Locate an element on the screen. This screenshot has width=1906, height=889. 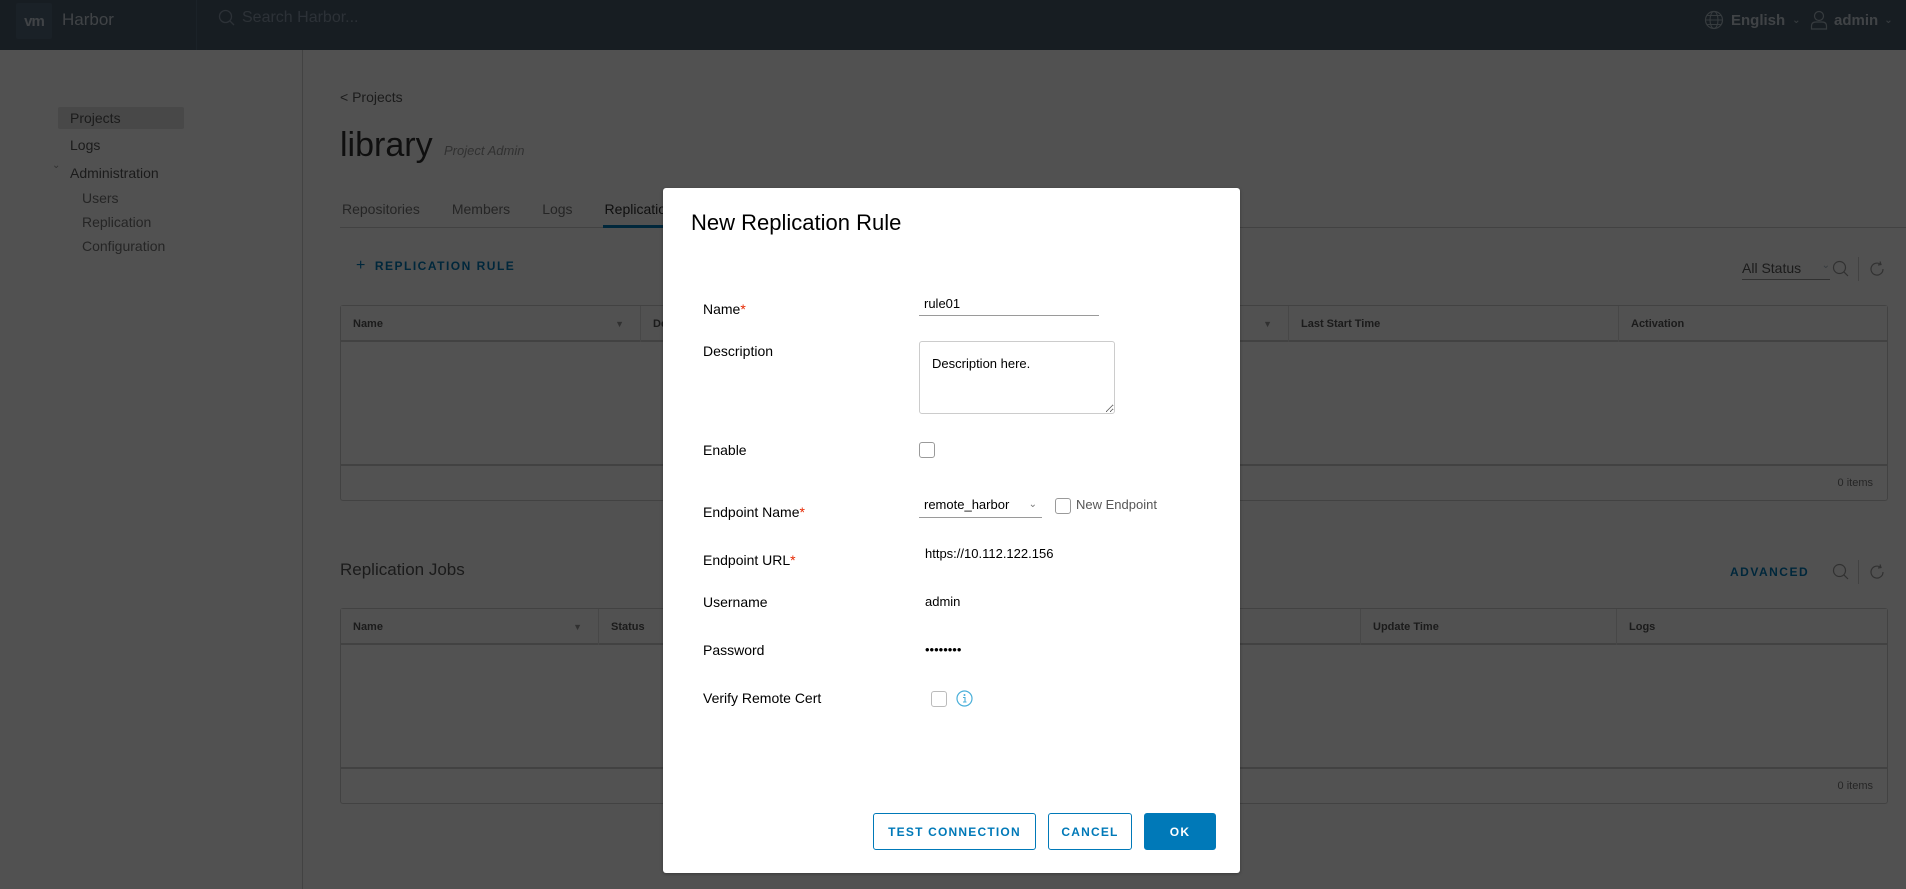
endpoint-name-select: remote_harbor ⌄ is located at coordinates (980, 507).